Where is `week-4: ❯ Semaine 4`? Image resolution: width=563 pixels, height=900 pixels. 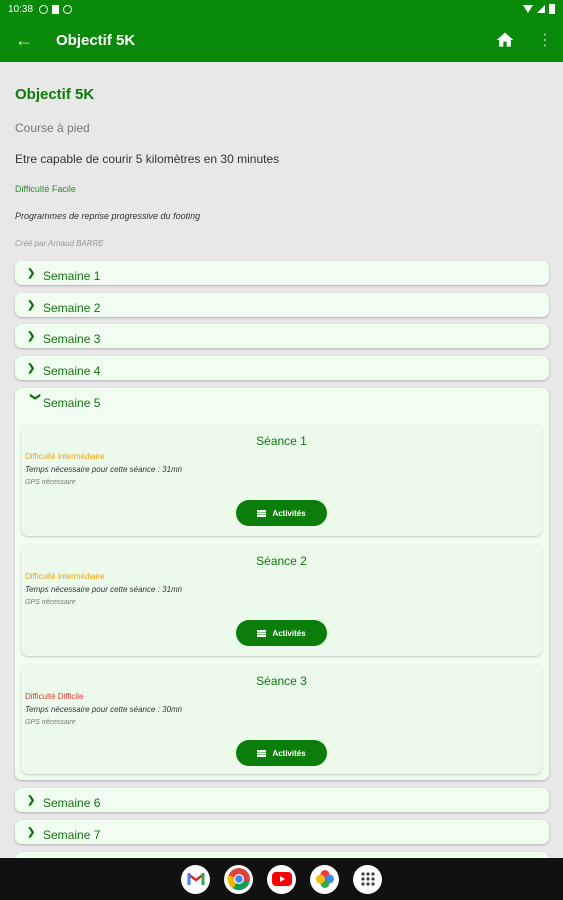
week-4: ❯ Semaine 4 is located at coordinates (282, 368).